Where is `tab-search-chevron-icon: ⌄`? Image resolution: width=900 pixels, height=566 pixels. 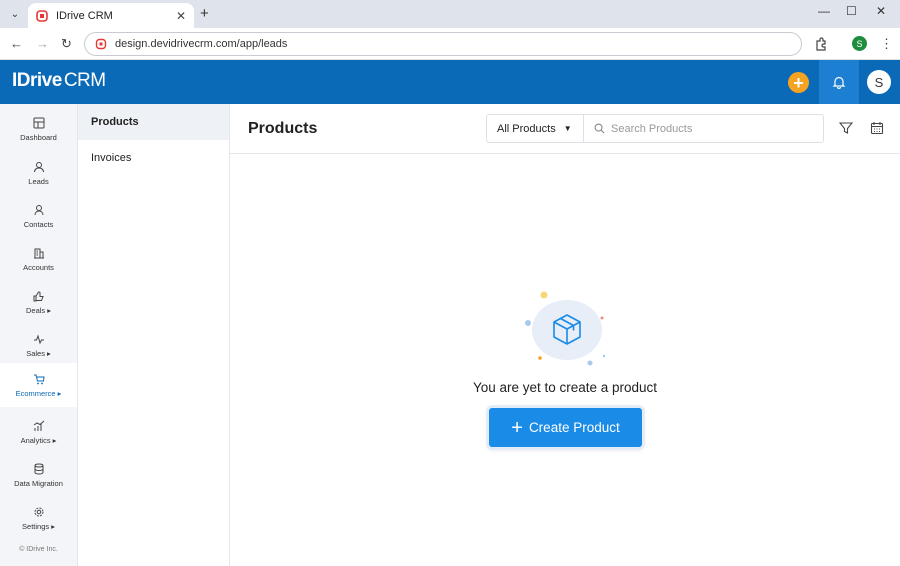
tab-search-chevron-icon: ⌄ is located at coordinates (15, 14).